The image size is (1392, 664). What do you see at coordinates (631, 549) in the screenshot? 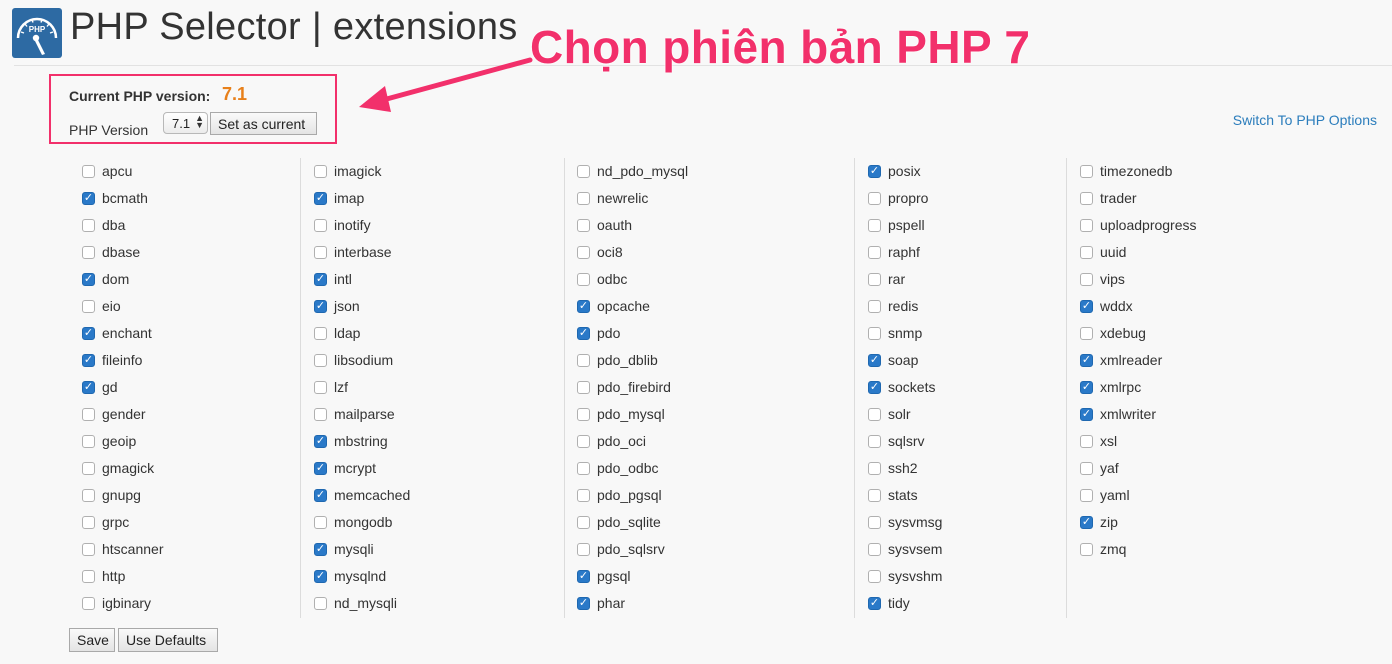
I see `extension-name: pdo_sqlsrv` at bounding box center [631, 549].